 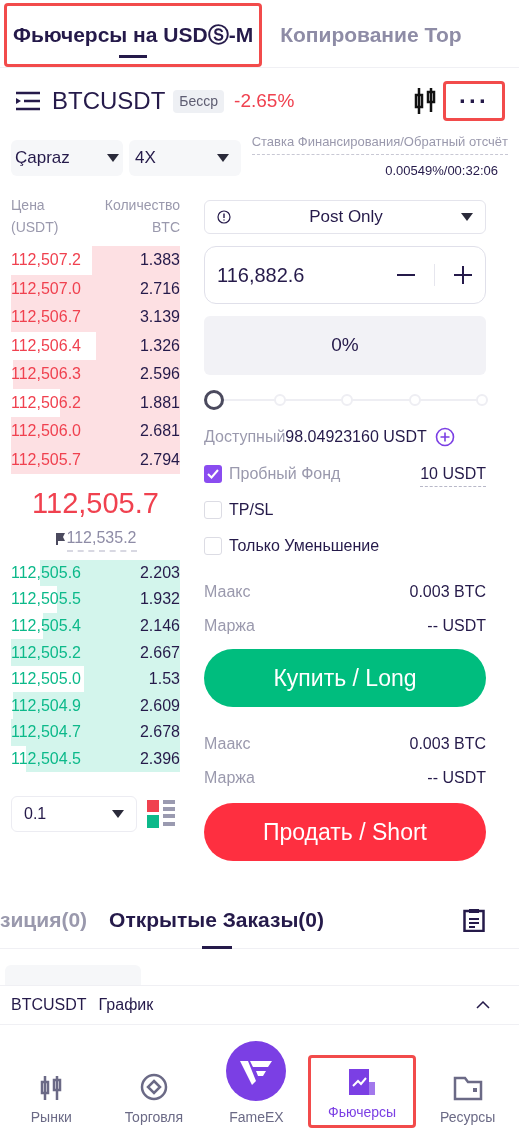 What do you see at coordinates (46, 459) in the screenshot?
I see `price-text: 112,505.7` at bounding box center [46, 459].